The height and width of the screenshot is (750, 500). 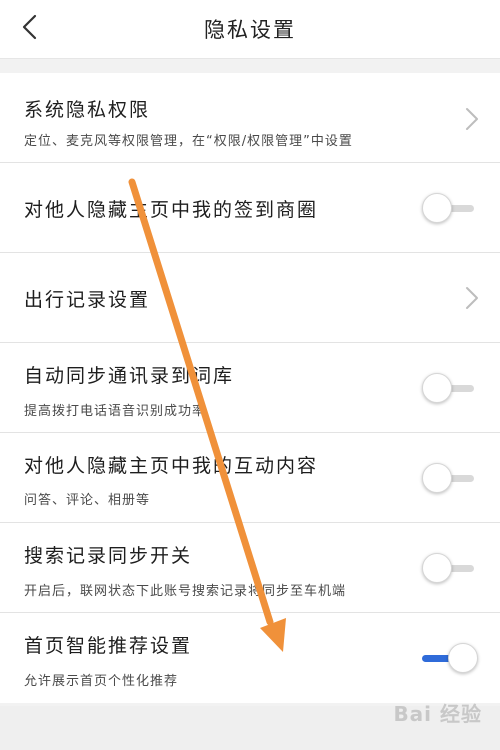 What do you see at coordinates (108, 646) in the screenshot?
I see `row-title: 首页智能推荐设置` at bounding box center [108, 646].